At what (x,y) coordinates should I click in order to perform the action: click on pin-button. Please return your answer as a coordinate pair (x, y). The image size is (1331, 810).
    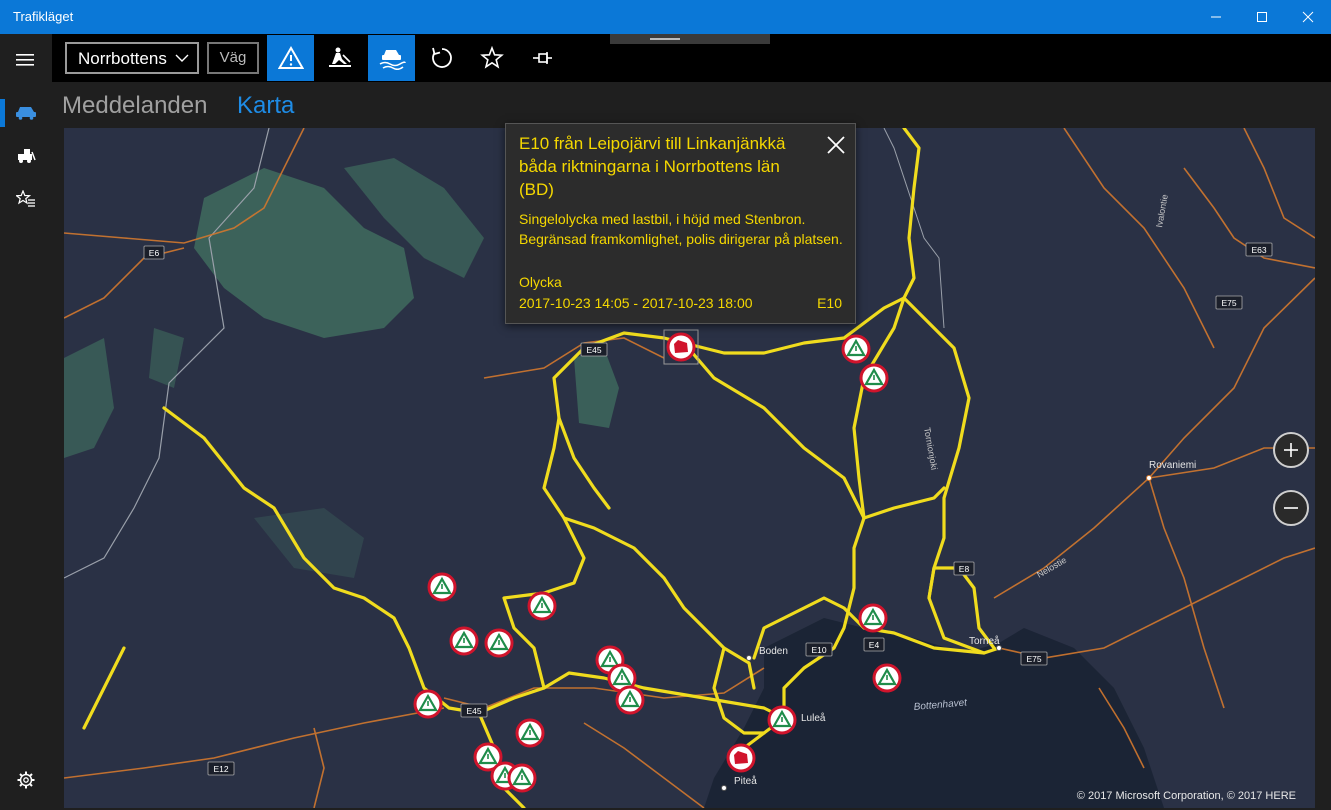
    Looking at the image, I should click on (541, 58).